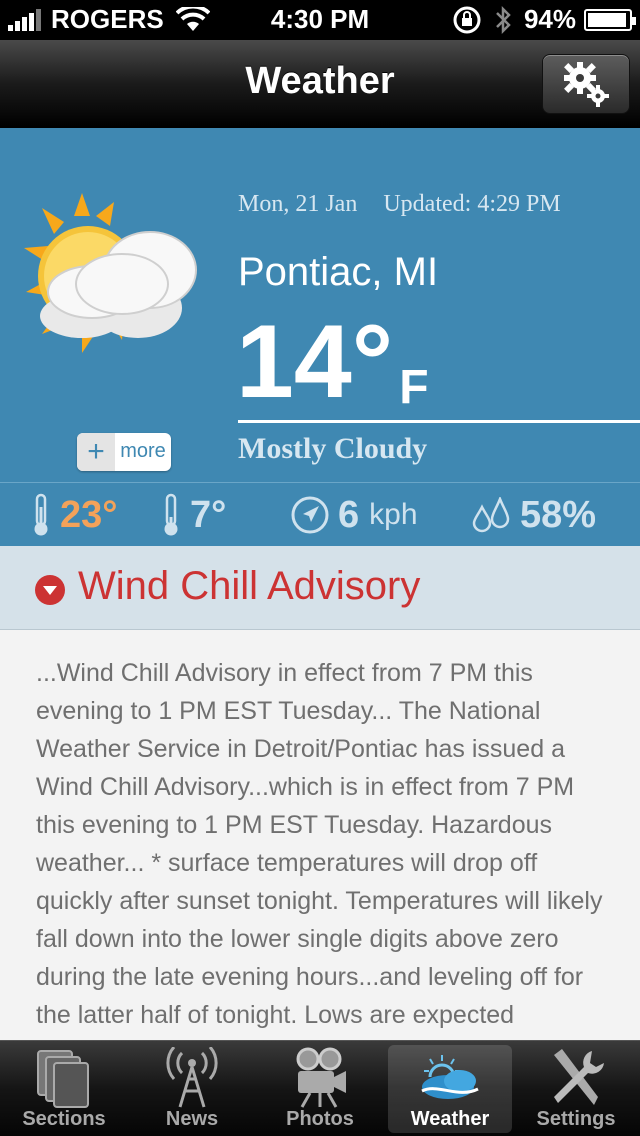 This screenshot has width=640, height=1136. What do you see at coordinates (414, 387) in the screenshot?
I see `temperature-unit: F` at bounding box center [414, 387].